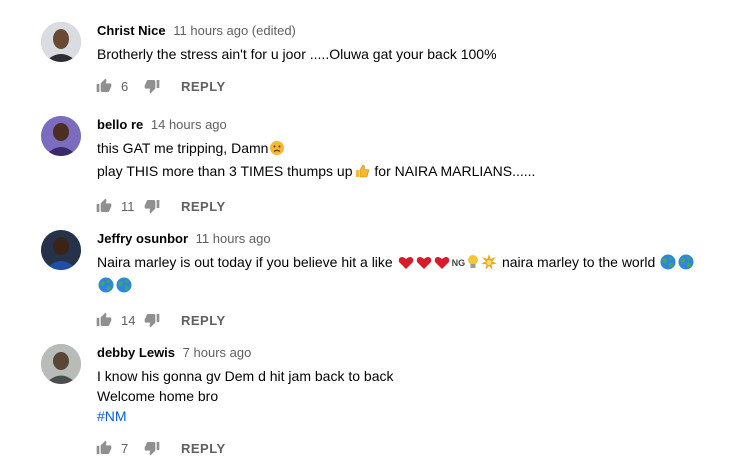 Image resolution: width=736 pixels, height=476 pixels. I want to click on comment-author: debby Lewis, so click(136, 352).